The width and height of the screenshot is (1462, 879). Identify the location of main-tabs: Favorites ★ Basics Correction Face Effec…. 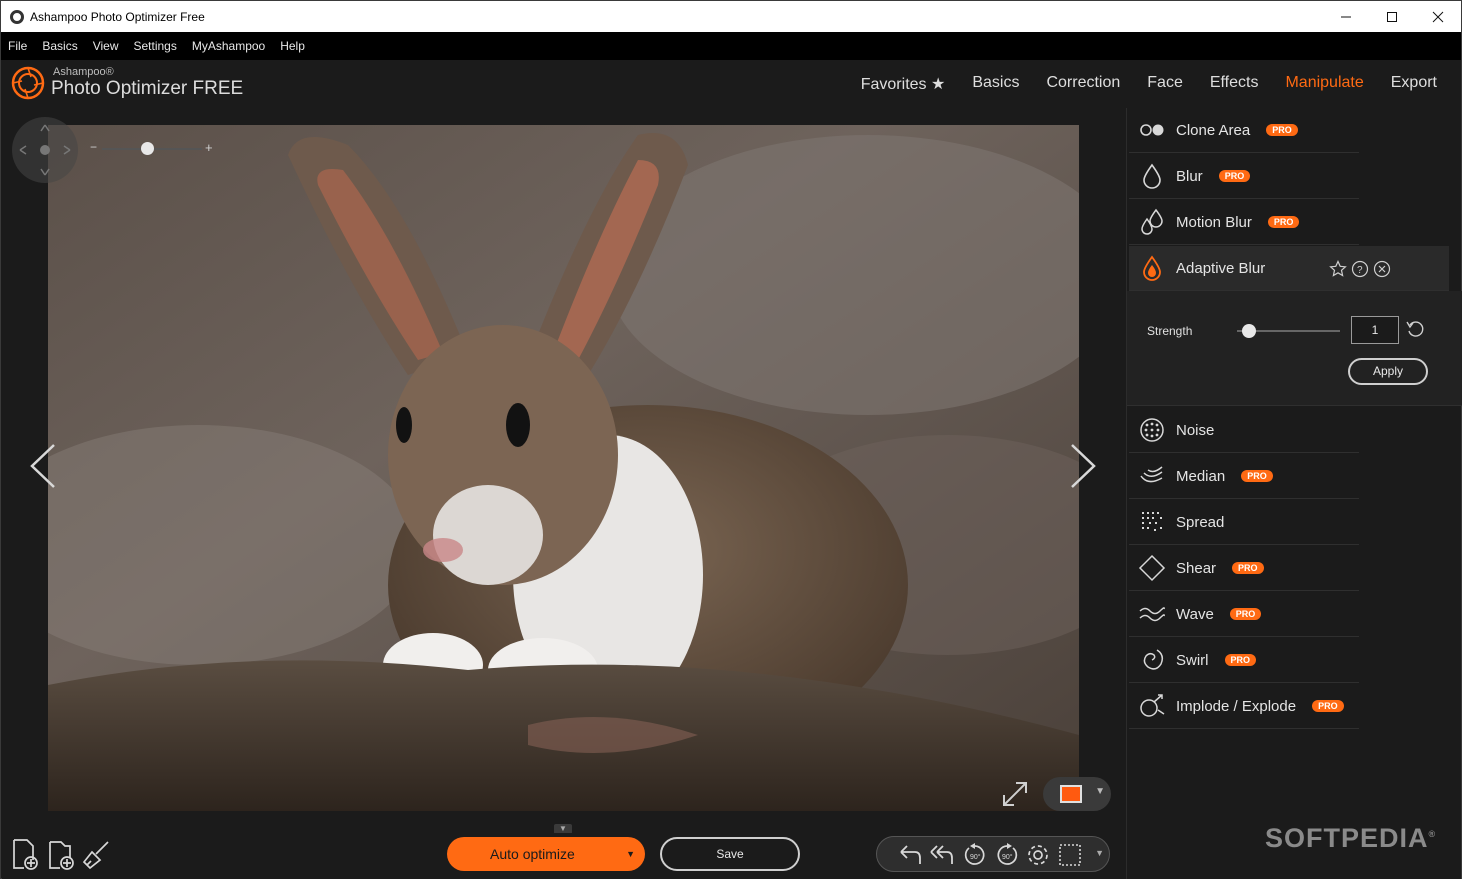
(1135, 84).